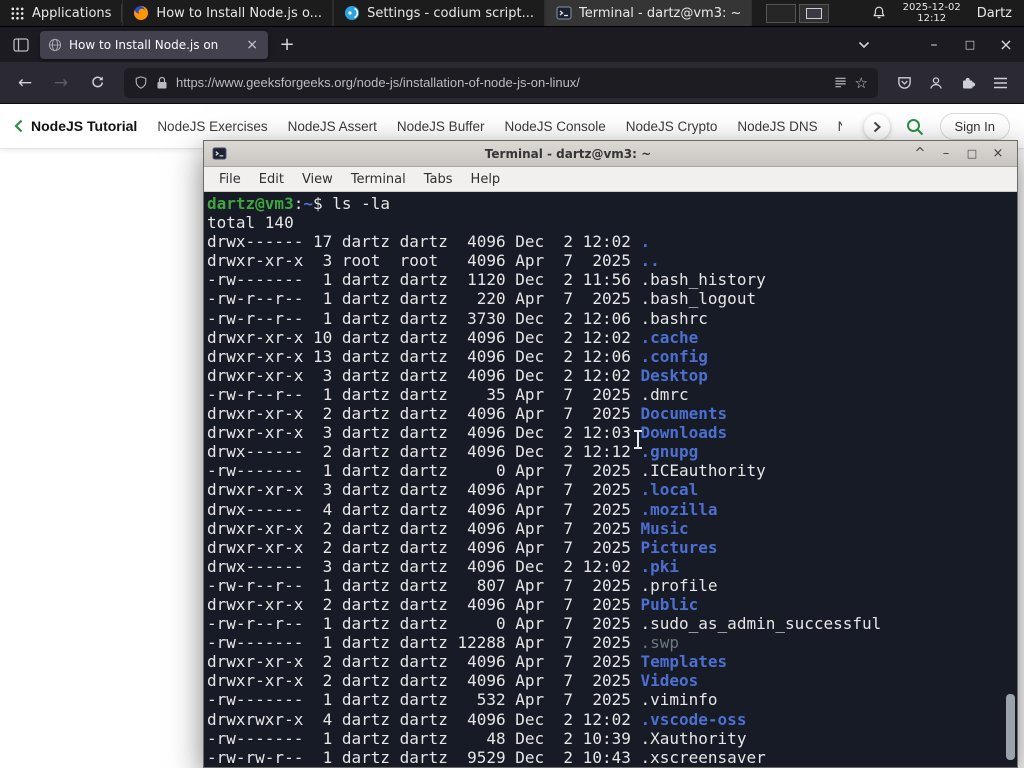  I want to click on terminal-icon, so click(564, 13).